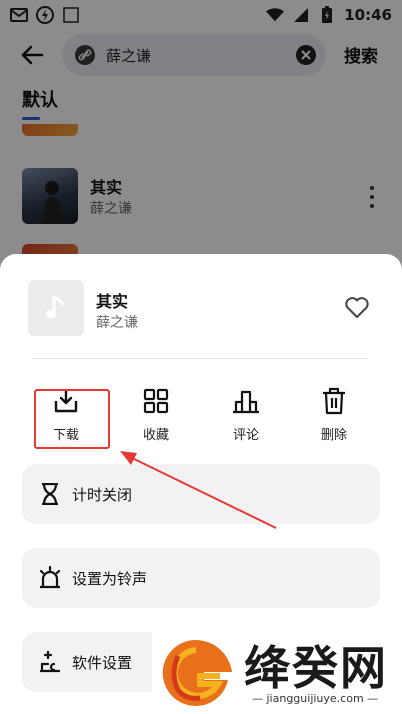 This screenshot has height=714, width=402. What do you see at coordinates (50, 578) in the screenshot?
I see `alarm-icon` at bounding box center [50, 578].